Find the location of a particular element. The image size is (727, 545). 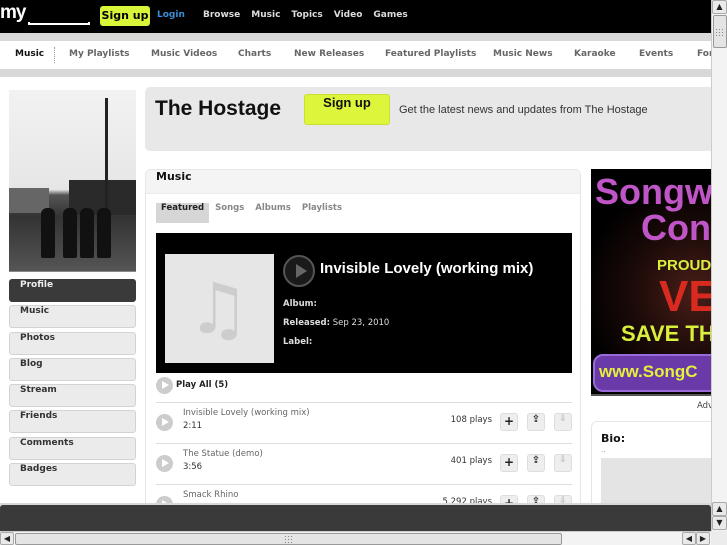

grip-icon is located at coordinates (720, 31).